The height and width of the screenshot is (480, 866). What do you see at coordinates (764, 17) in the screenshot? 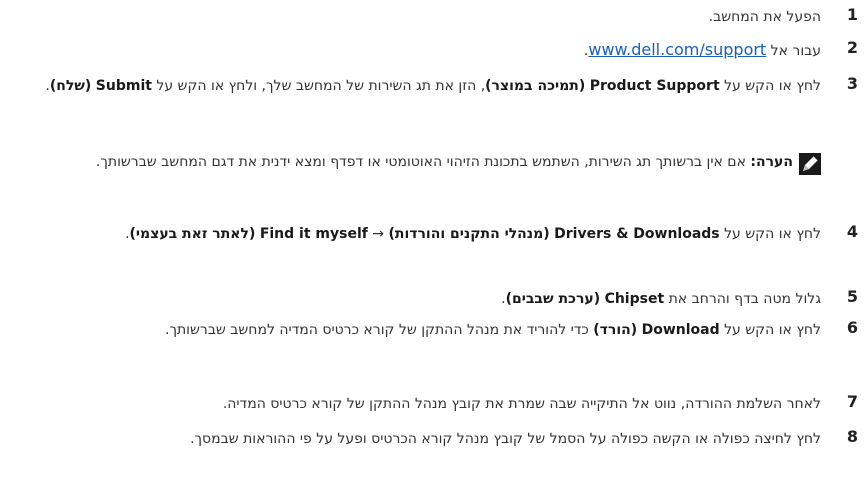
I see `step-text: הפעל את המחשב.` at bounding box center [764, 17].